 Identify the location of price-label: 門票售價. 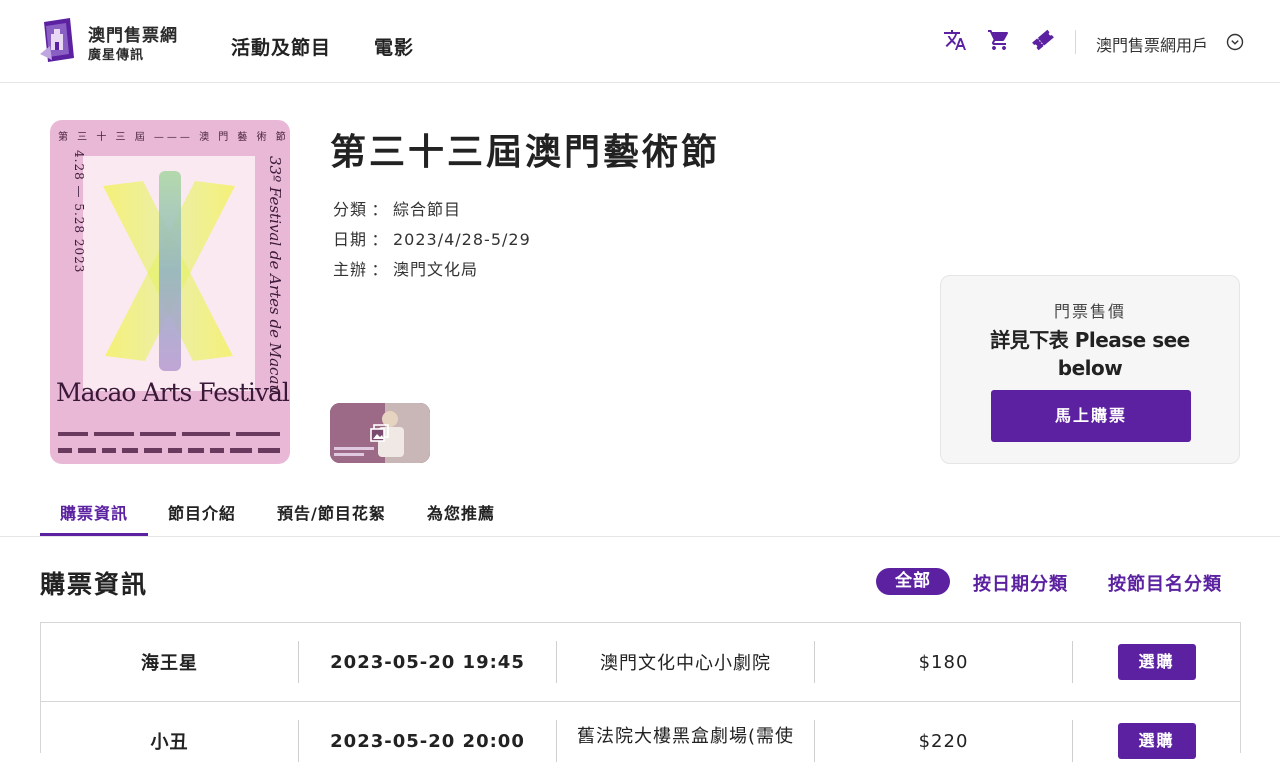
(1089, 311).